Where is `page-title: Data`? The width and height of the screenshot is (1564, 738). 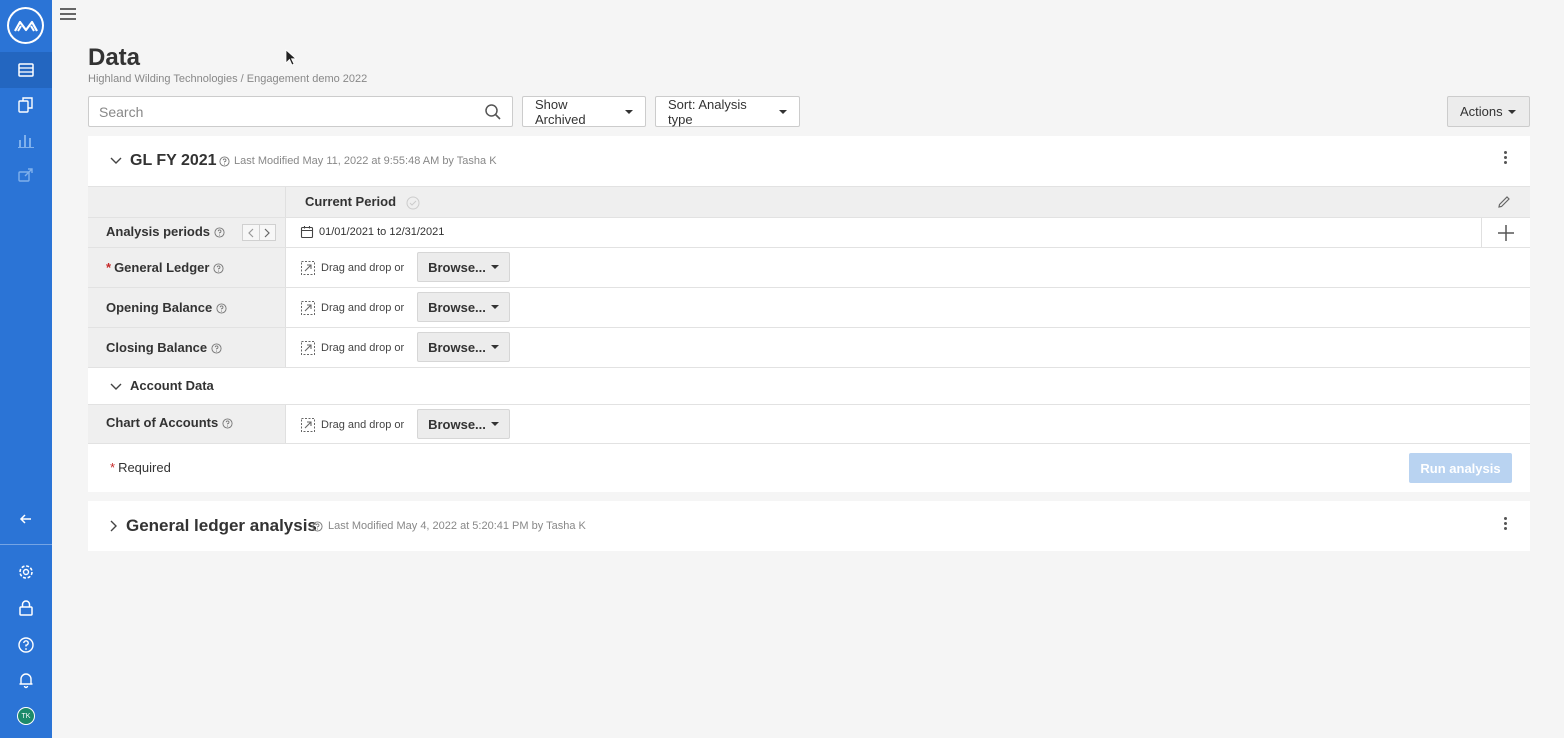 page-title: Data is located at coordinates (114, 57).